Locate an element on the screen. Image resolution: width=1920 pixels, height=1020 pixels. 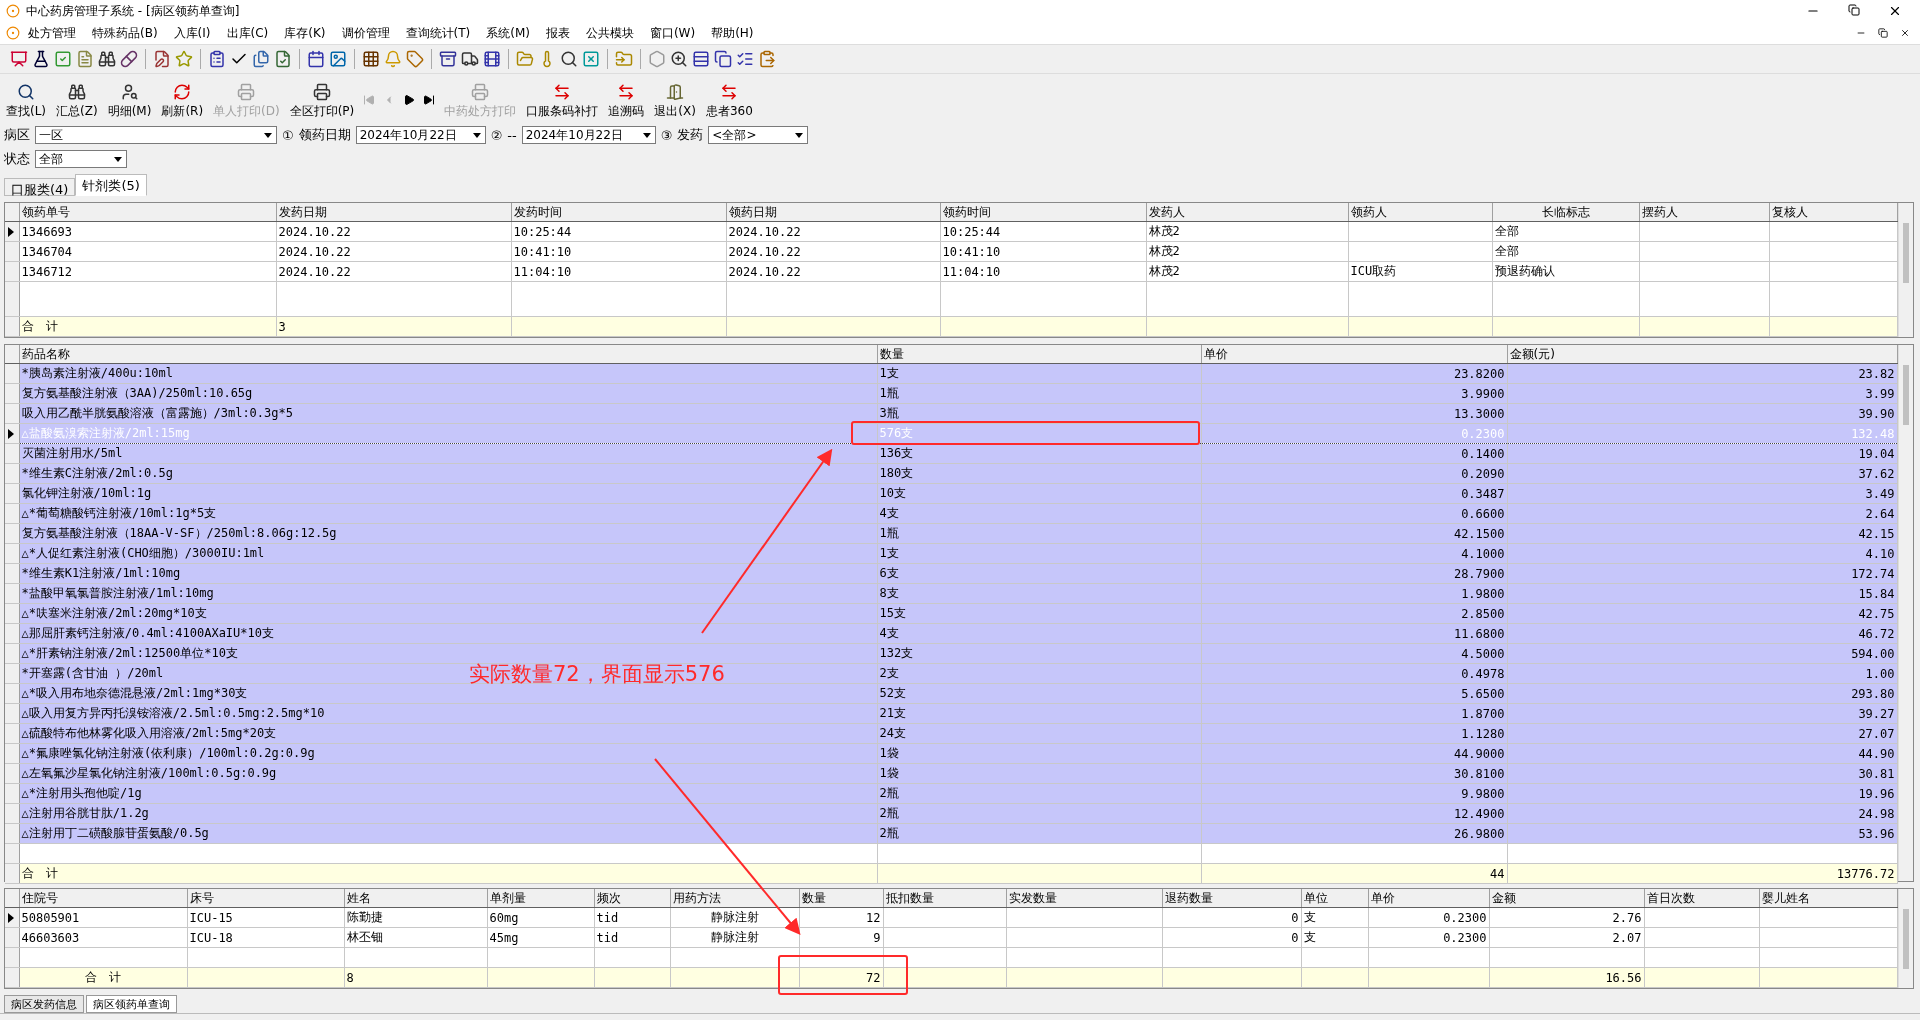
toolbar-button: 患者360 is located at coordinates (729, 101).